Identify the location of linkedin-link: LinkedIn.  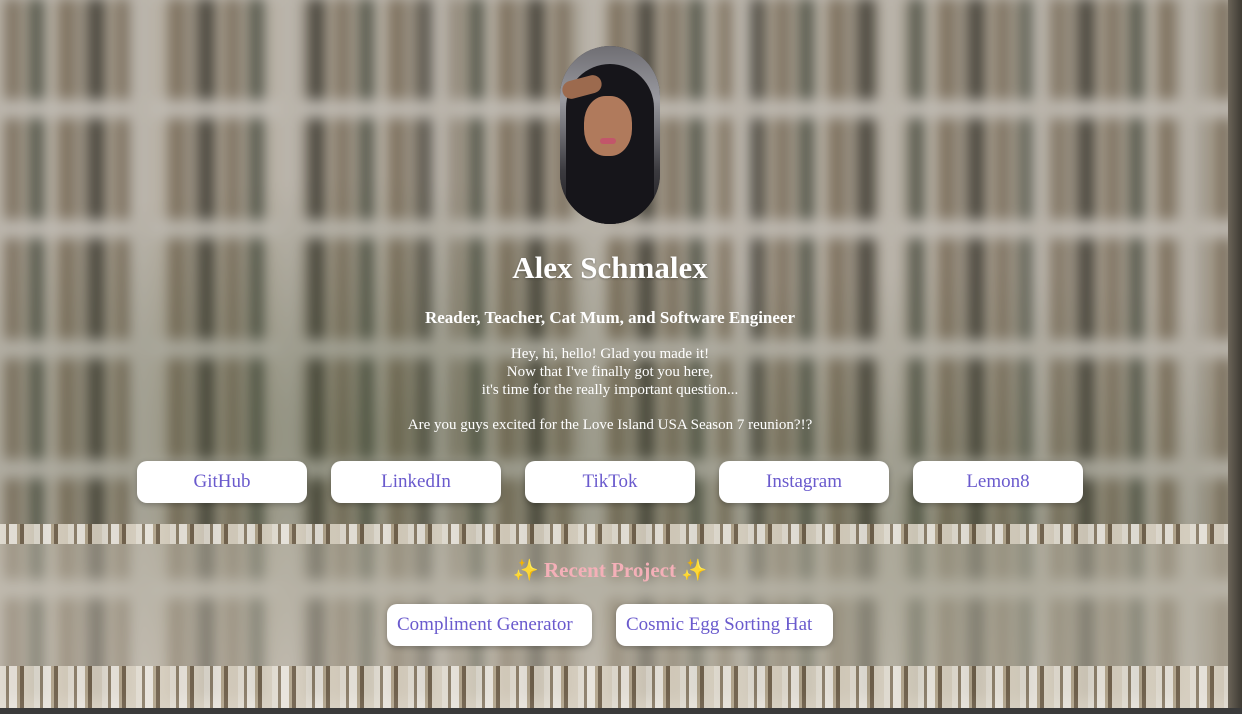
(416, 482).